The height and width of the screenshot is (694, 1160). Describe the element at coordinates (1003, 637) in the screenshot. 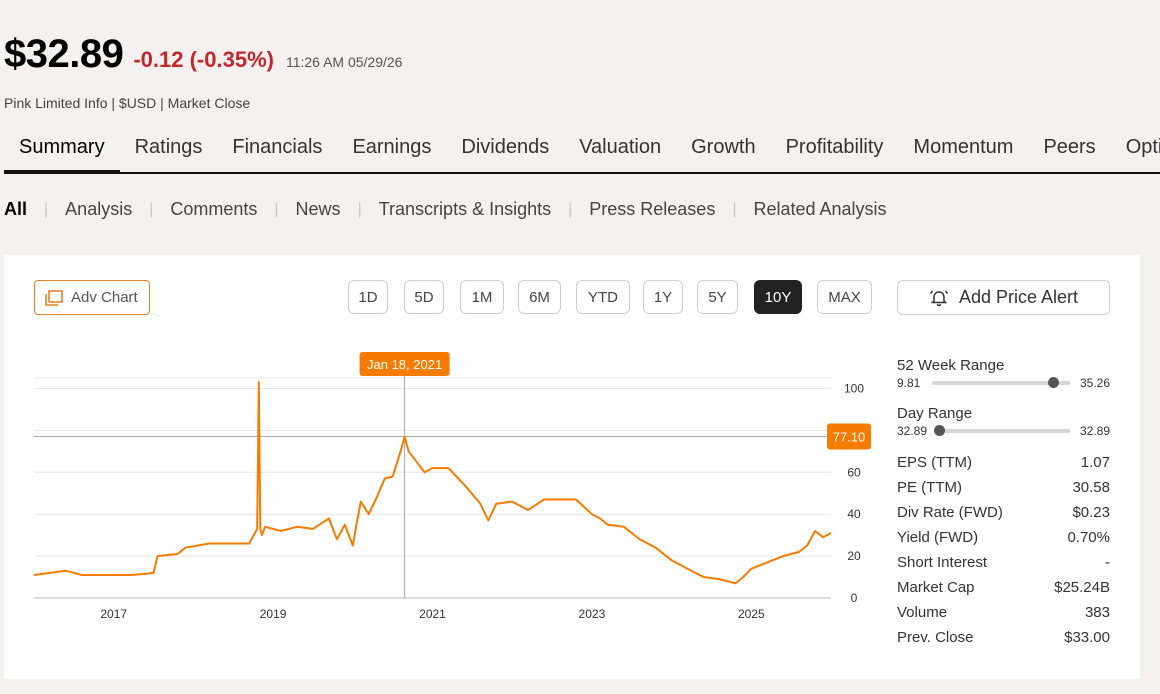

I see `stat-prev-close: Prev. Close $33.00` at that location.